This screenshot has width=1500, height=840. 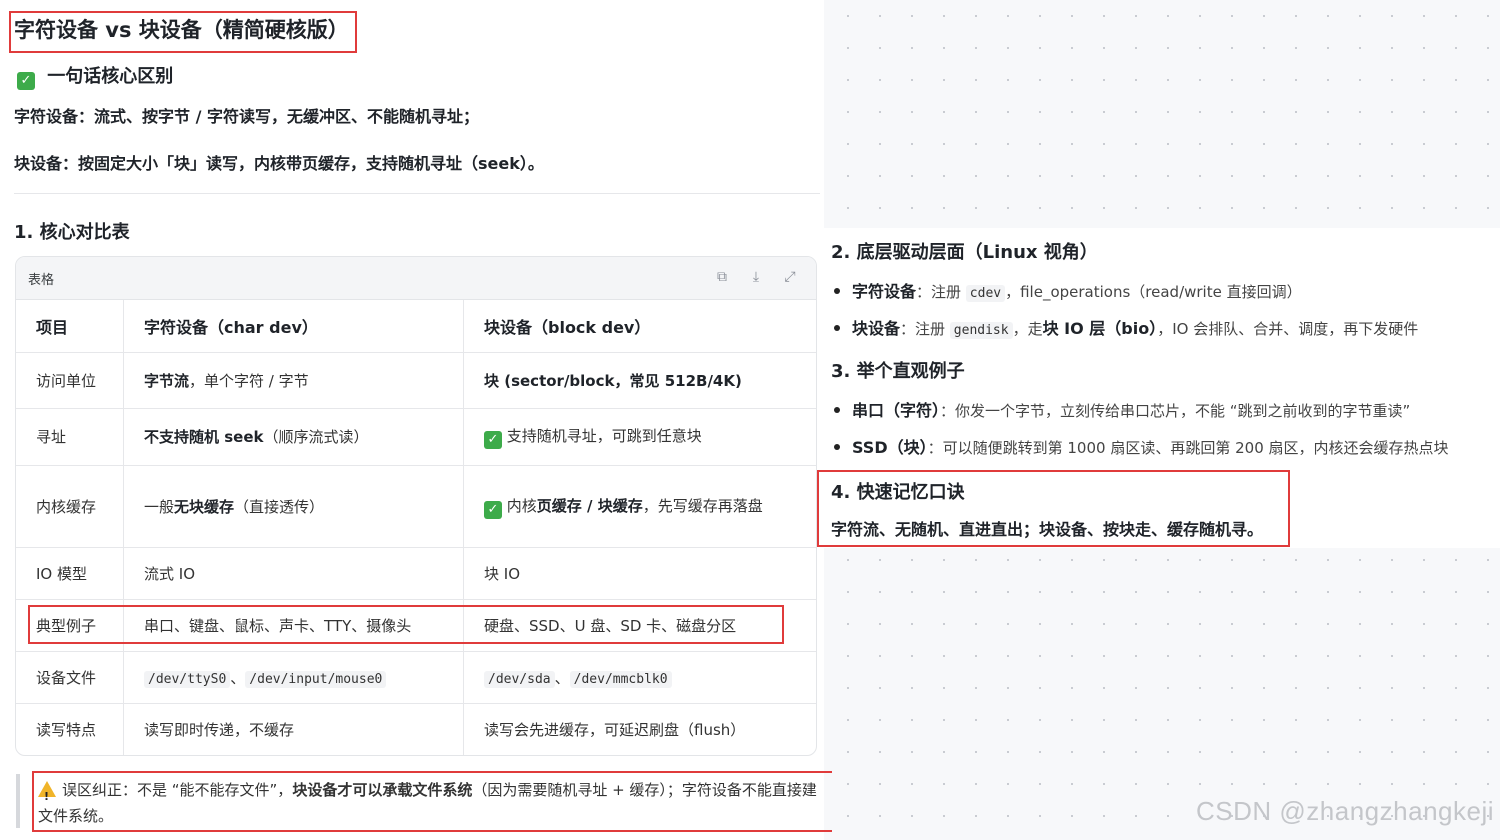 What do you see at coordinates (1288, 329) in the screenshot?
I see `item-text: ，IO 会排队、合并、调度，再下发硬件` at bounding box center [1288, 329].